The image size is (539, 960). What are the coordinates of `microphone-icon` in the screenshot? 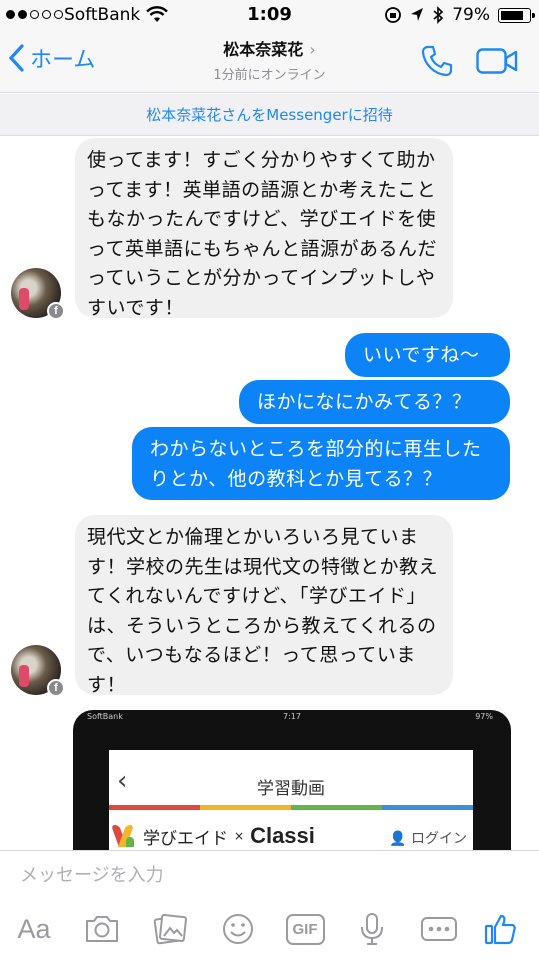 It's located at (372, 929).